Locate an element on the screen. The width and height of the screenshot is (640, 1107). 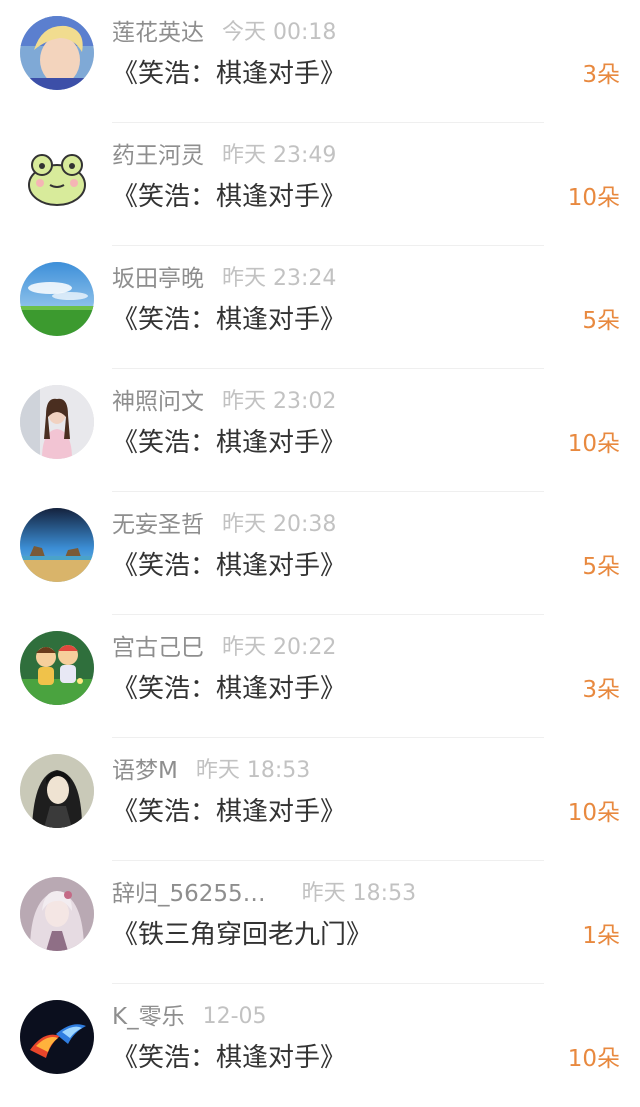
timestamp: 昨天 23:49 is located at coordinates (279, 155).